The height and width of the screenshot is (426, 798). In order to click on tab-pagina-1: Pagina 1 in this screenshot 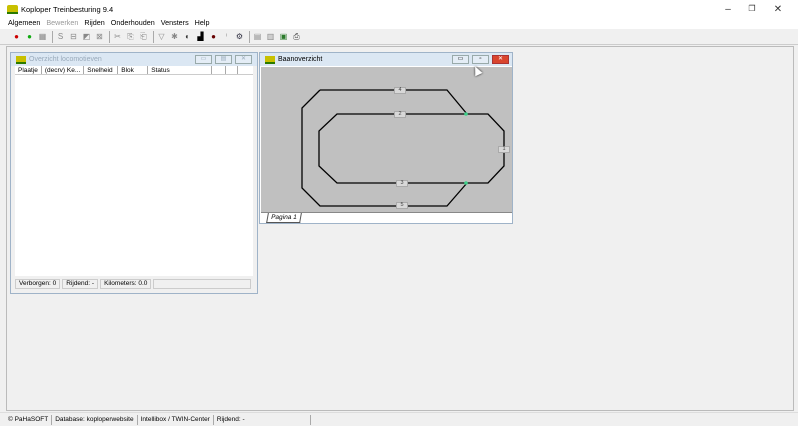, I will do `click(284, 218)`.